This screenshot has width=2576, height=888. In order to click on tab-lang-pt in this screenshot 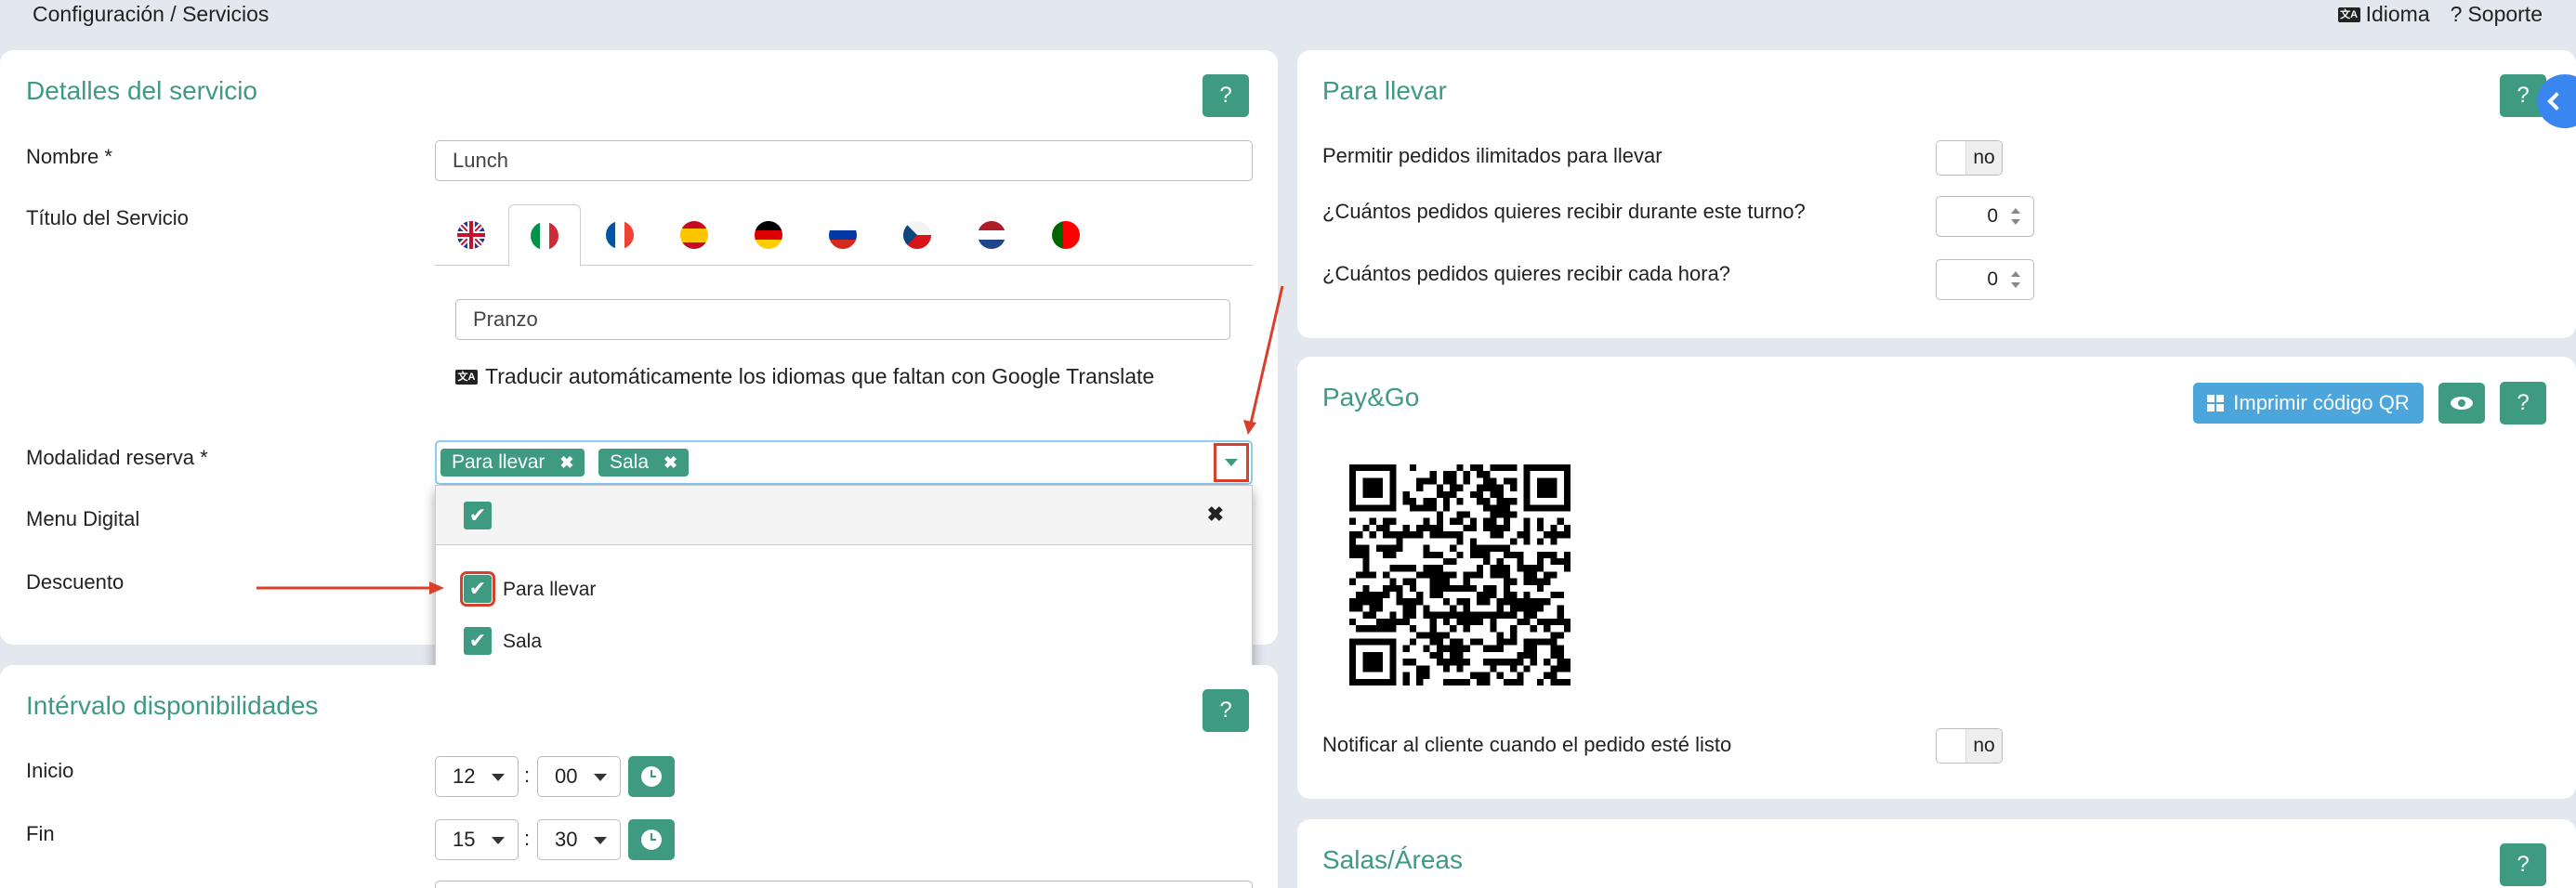, I will do `click(1066, 235)`.